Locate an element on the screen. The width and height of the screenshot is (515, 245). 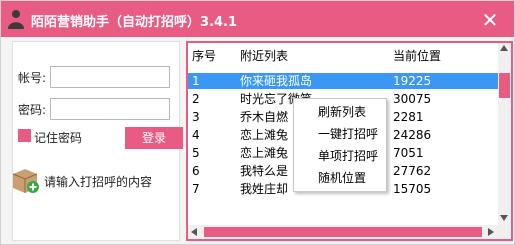
column-header-nearby: 附近列表 is located at coordinates (264, 56).